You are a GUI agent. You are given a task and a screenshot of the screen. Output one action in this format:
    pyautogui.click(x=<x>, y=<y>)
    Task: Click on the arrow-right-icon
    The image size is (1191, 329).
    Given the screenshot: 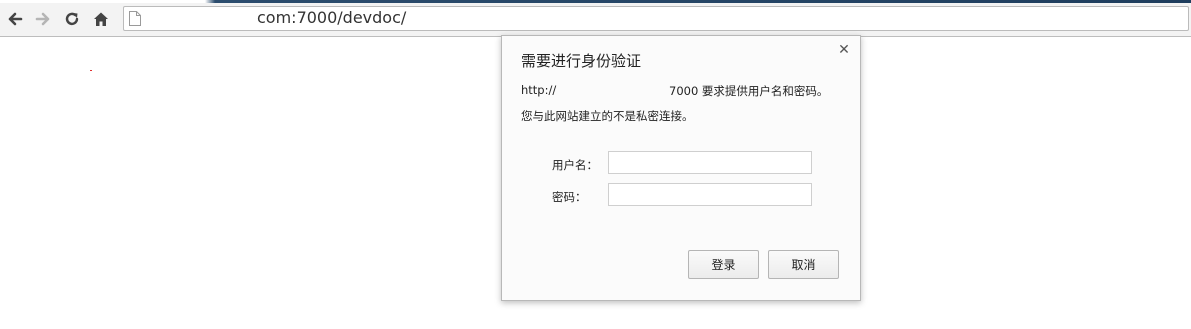 What is the action you would take?
    pyautogui.click(x=42, y=19)
    